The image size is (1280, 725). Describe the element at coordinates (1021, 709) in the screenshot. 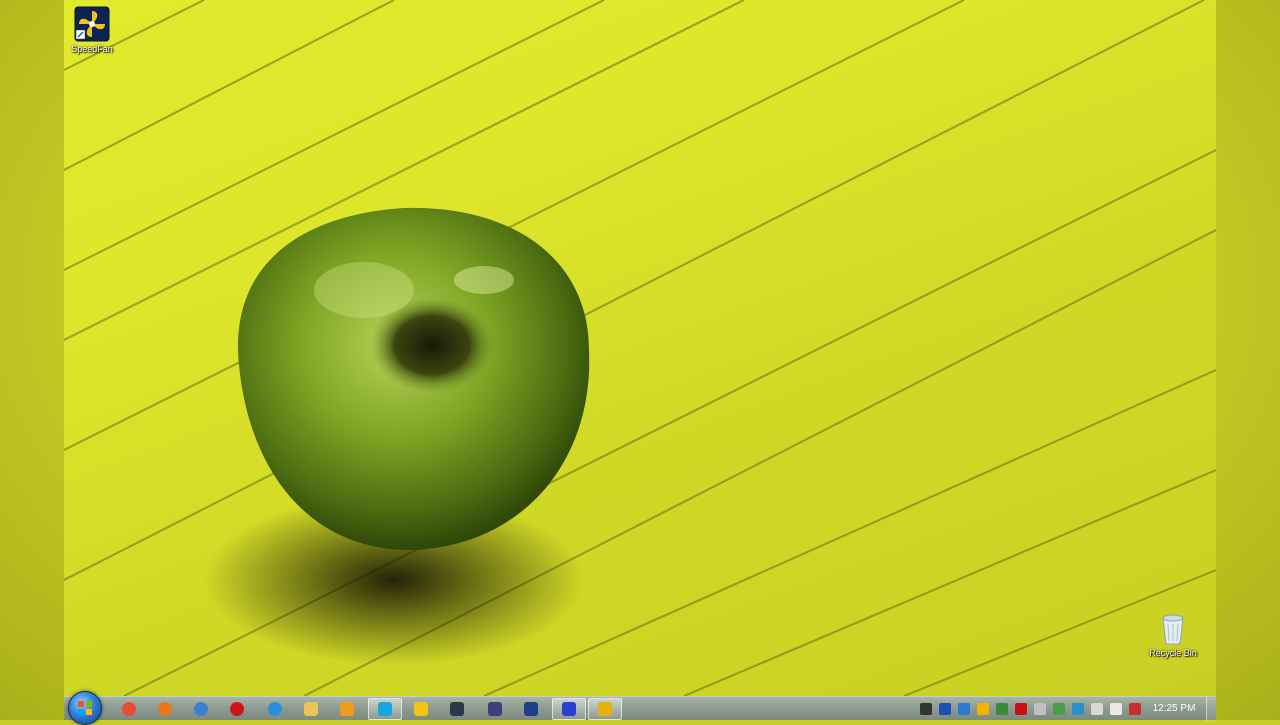

I see `adobe-icon` at that location.